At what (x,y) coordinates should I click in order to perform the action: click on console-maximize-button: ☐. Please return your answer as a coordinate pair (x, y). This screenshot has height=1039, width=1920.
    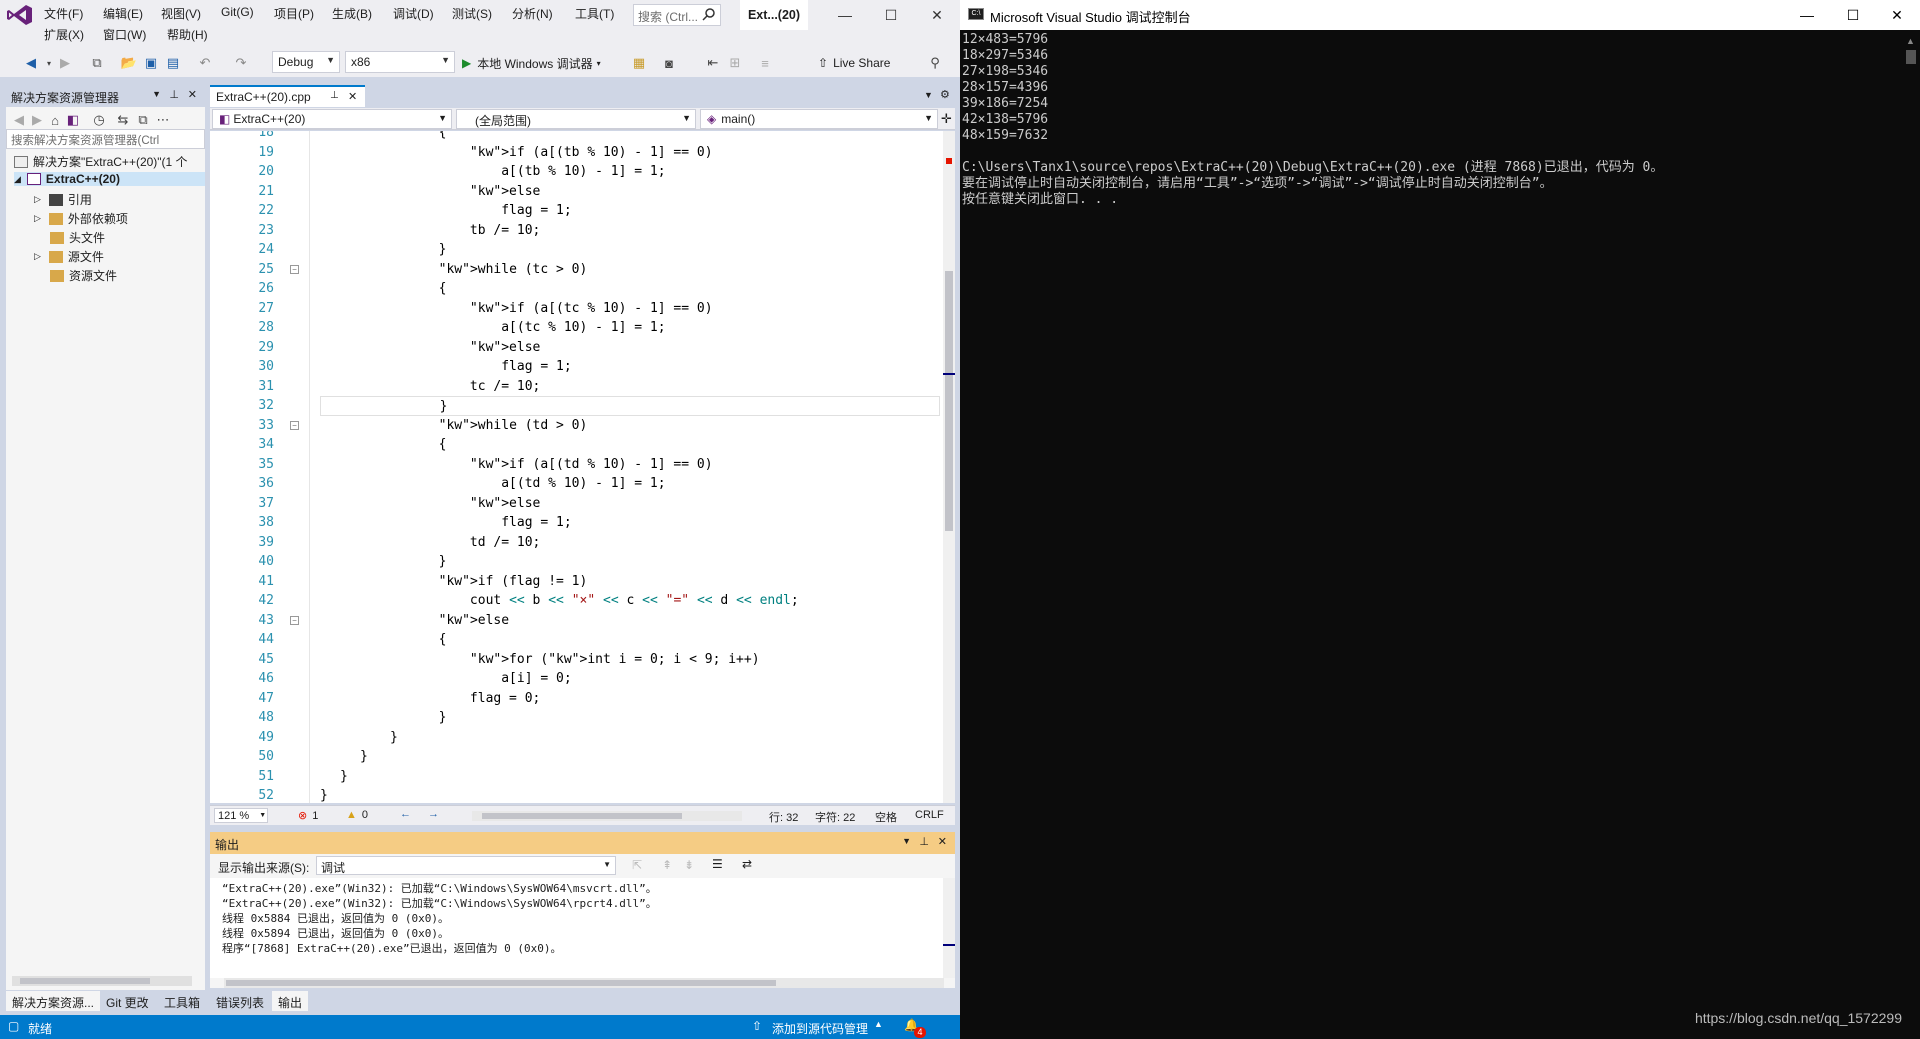
    Looking at the image, I should click on (1853, 15).